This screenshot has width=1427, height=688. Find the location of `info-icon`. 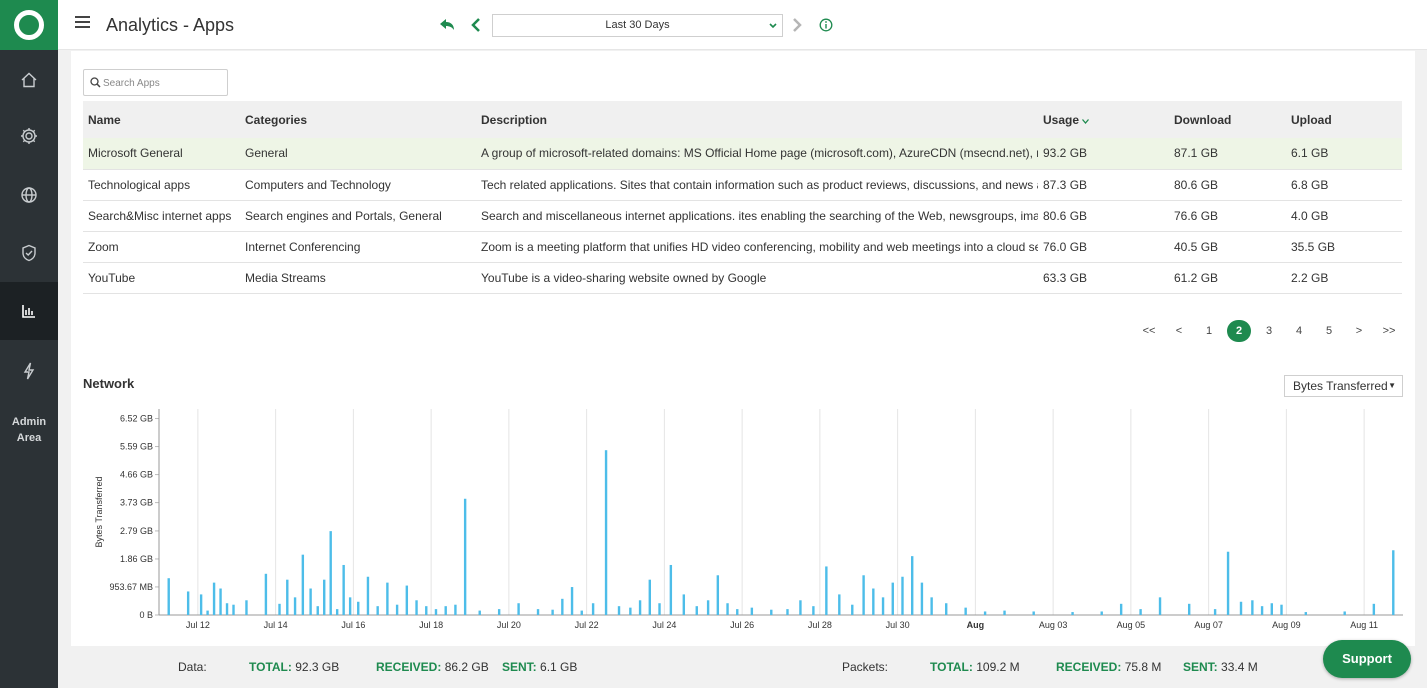

info-icon is located at coordinates (826, 25).